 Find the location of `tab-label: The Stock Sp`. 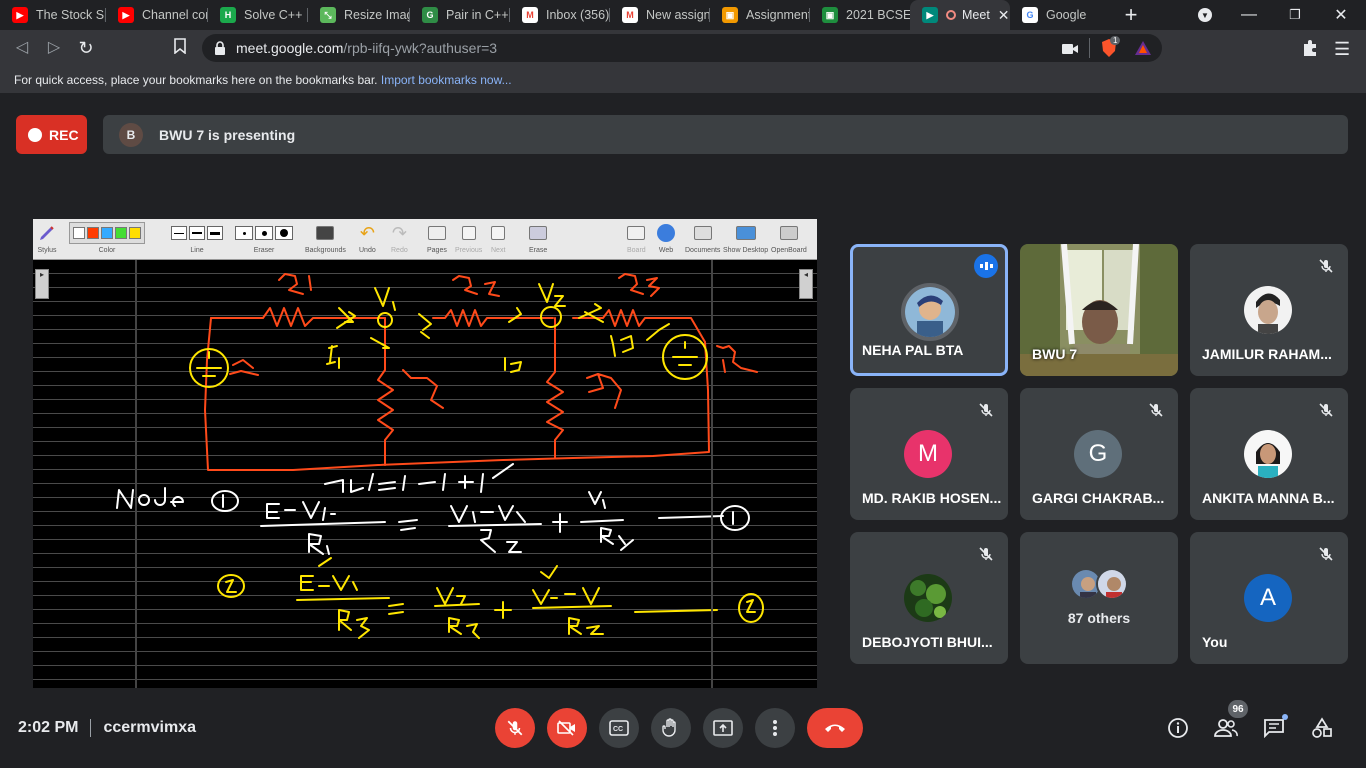

tab-label: The Stock Sp is located at coordinates (71, 15).